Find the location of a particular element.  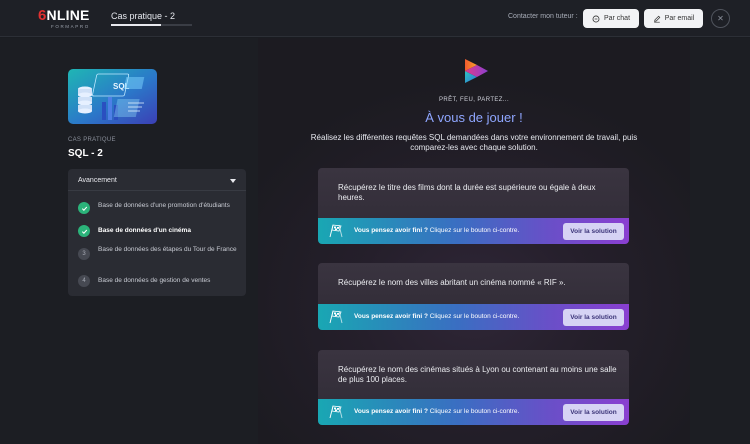

logo-wordmark: NLINE is located at coordinates (68, 15).